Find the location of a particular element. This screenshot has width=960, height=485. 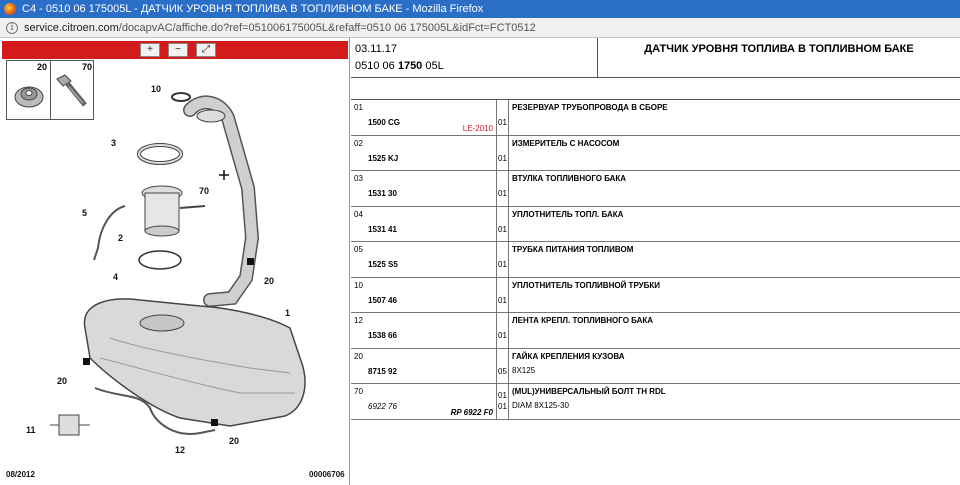

description-cell: ИЗМЕРИТЕЛЬ С НАСОСОМ is located at coordinates (734, 153).